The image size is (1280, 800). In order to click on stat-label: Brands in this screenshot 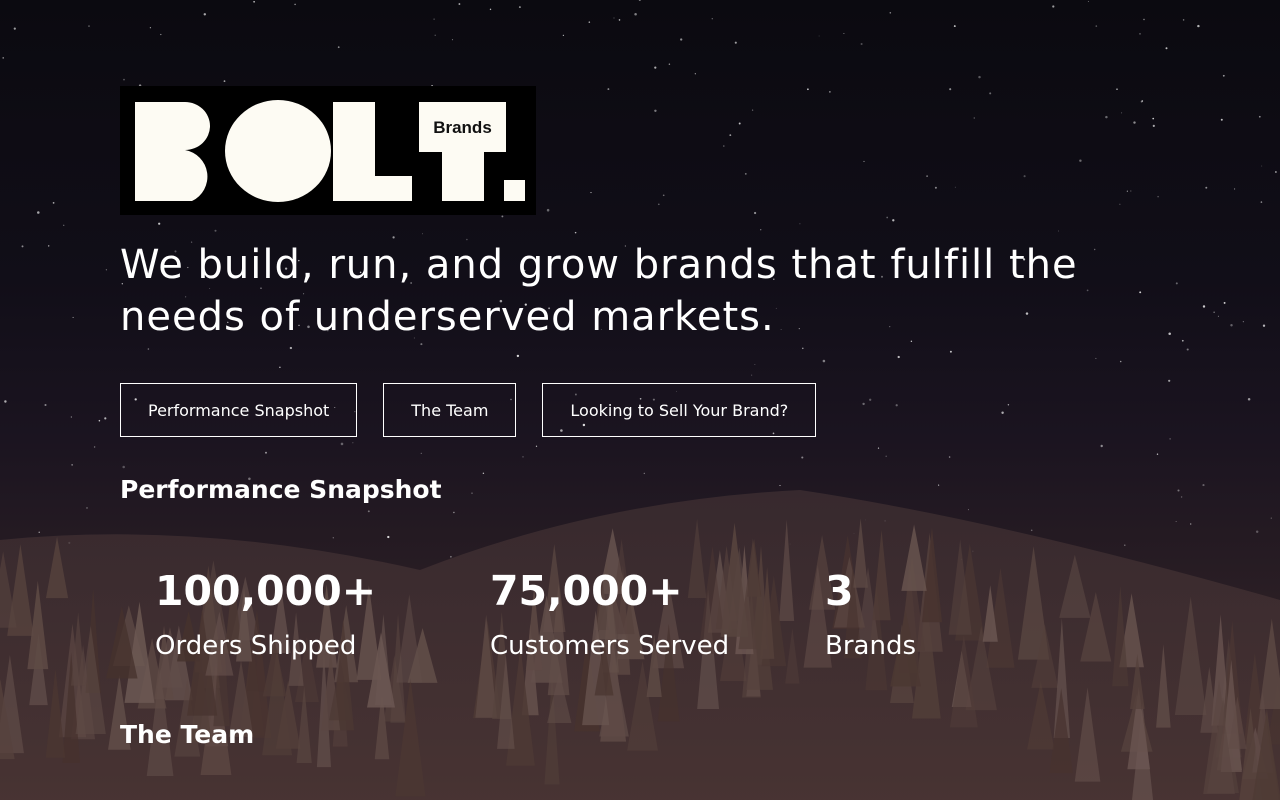, I will do `click(870, 646)`.